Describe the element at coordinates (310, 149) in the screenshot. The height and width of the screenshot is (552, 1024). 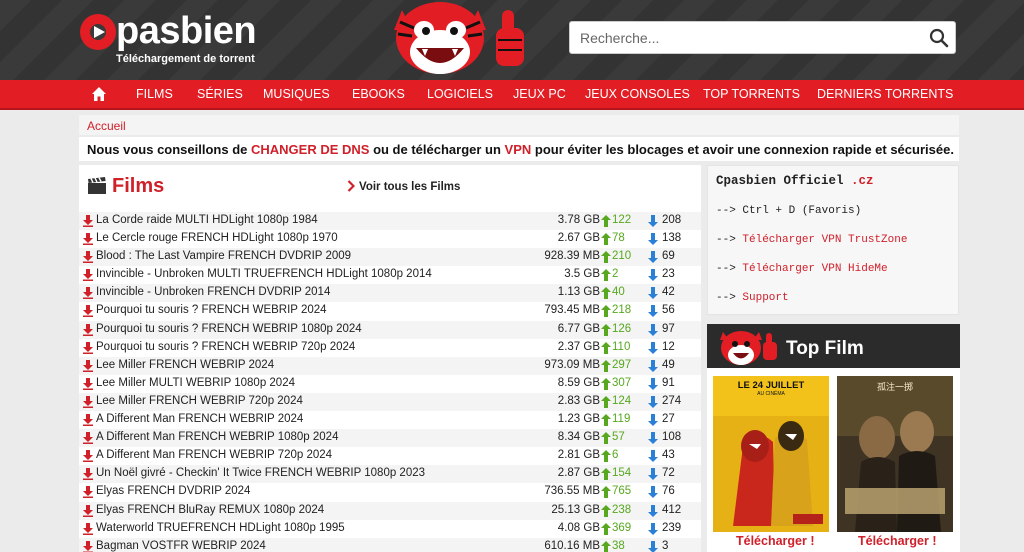
I see `change-dns-link: CHANGER DE DNS` at that location.